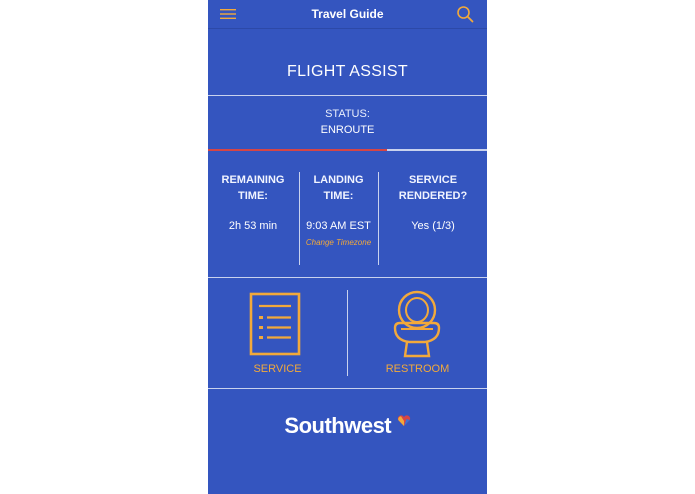 The width and height of the screenshot is (695, 494). What do you see at coordinates (253, 180) in the screenshot?
I see `remaining-time-label-line1: REMAINING` at bounding box center [253, 180].